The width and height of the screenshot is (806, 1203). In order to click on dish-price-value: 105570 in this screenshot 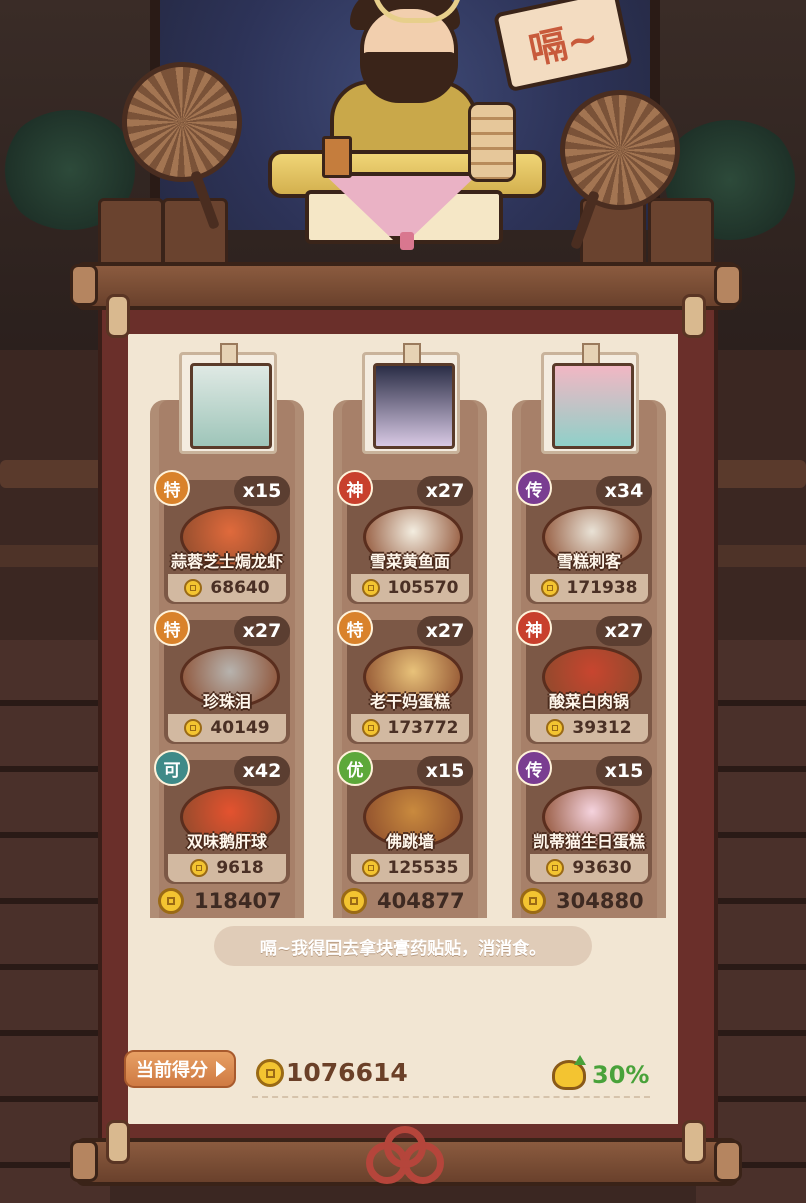, I will do `click(423, 588)`.